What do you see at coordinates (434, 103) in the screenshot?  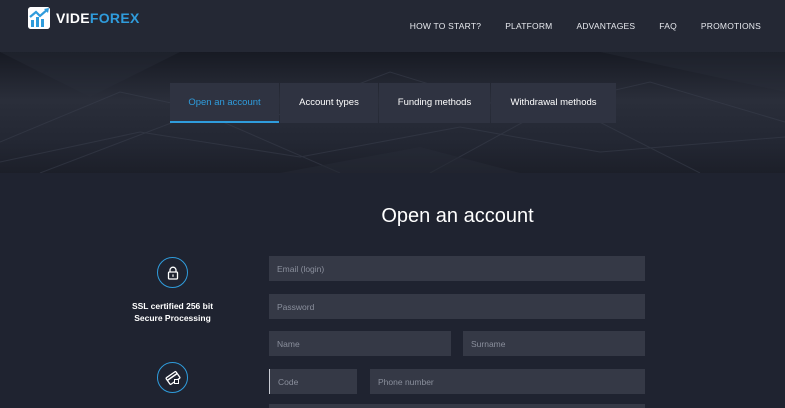 I see `tab-funding-methods: Funding methods` at bounding box center [434, 103].